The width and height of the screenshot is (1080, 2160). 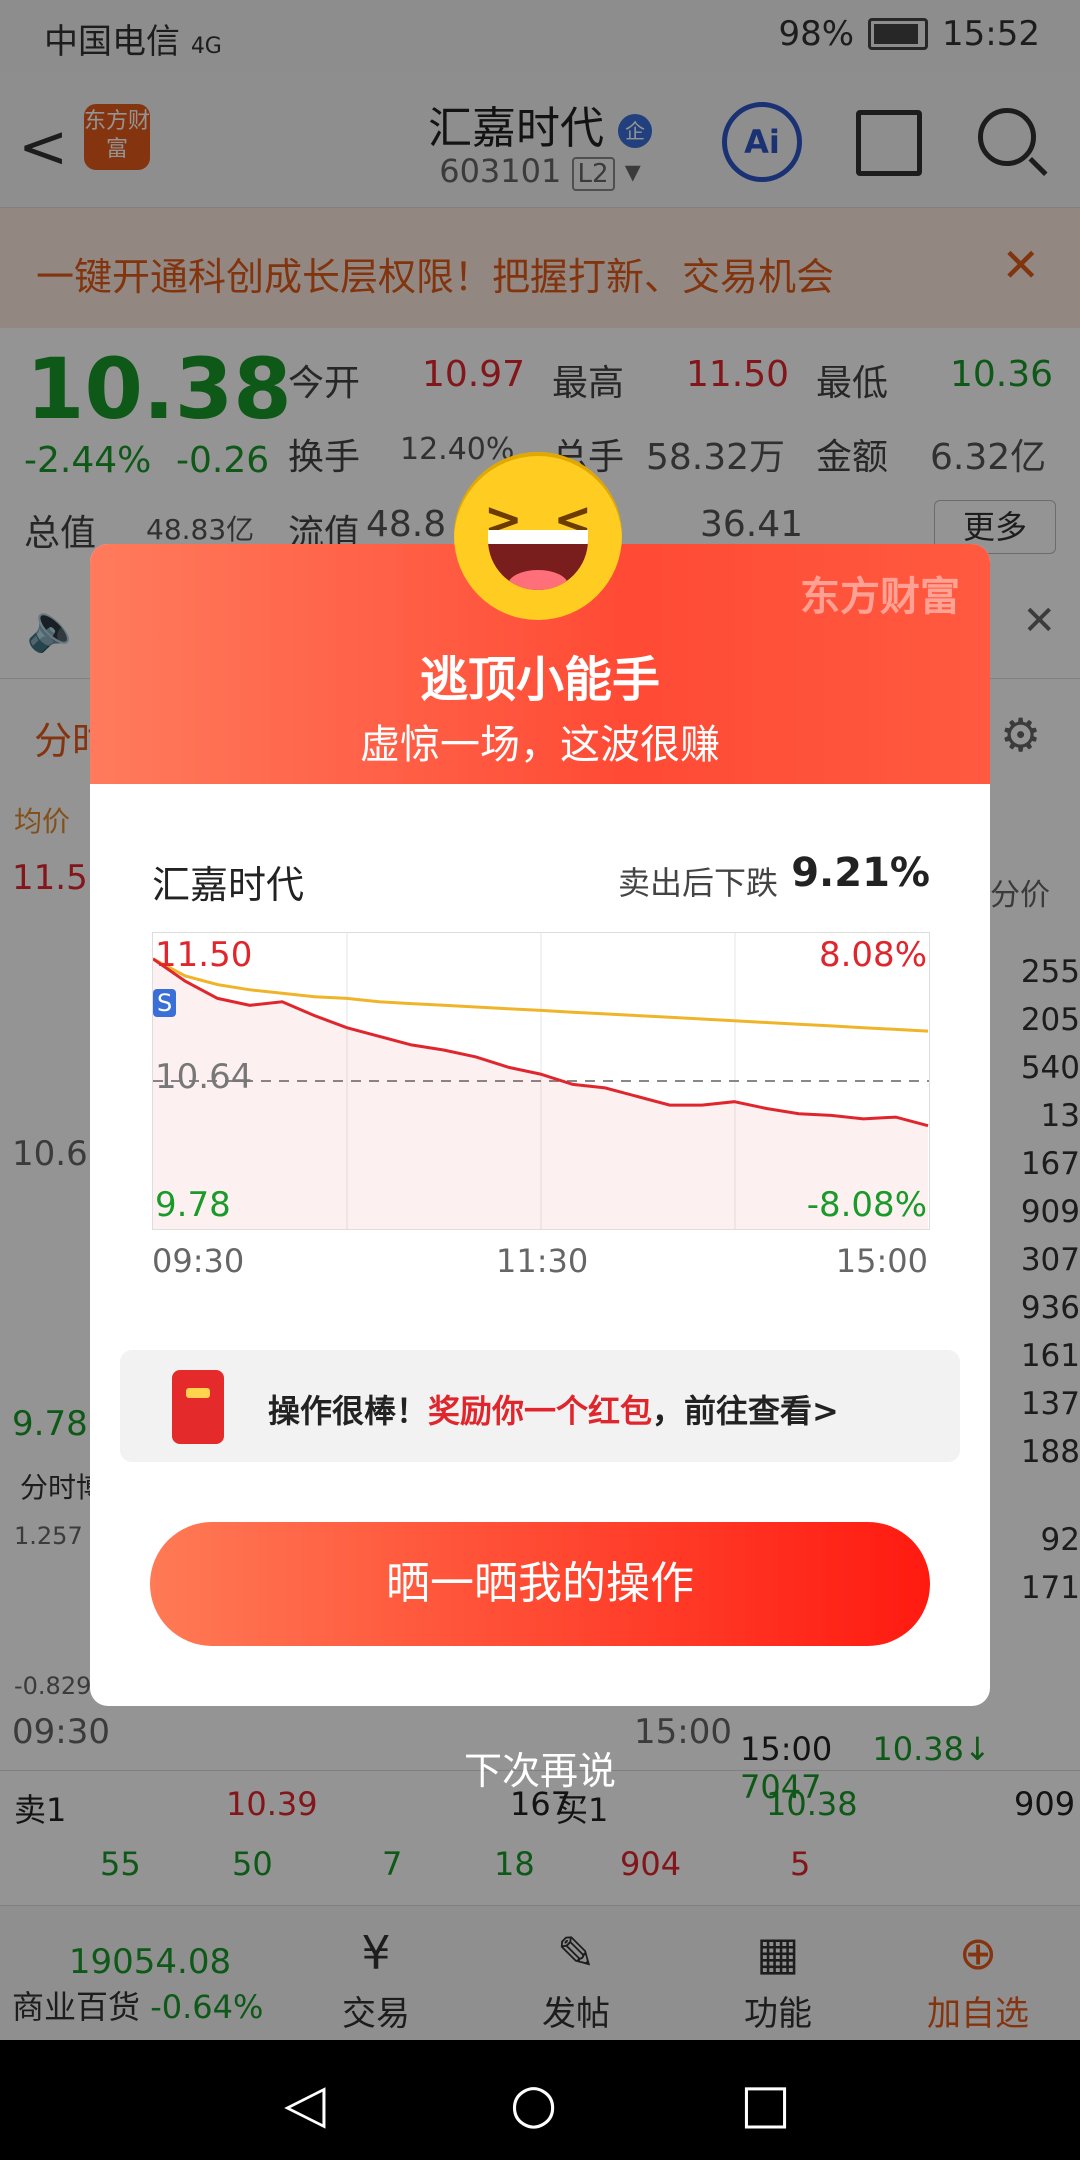 I want to click on share-operation-button: 晒一晒我的操作, so click(x=540, y=1584).